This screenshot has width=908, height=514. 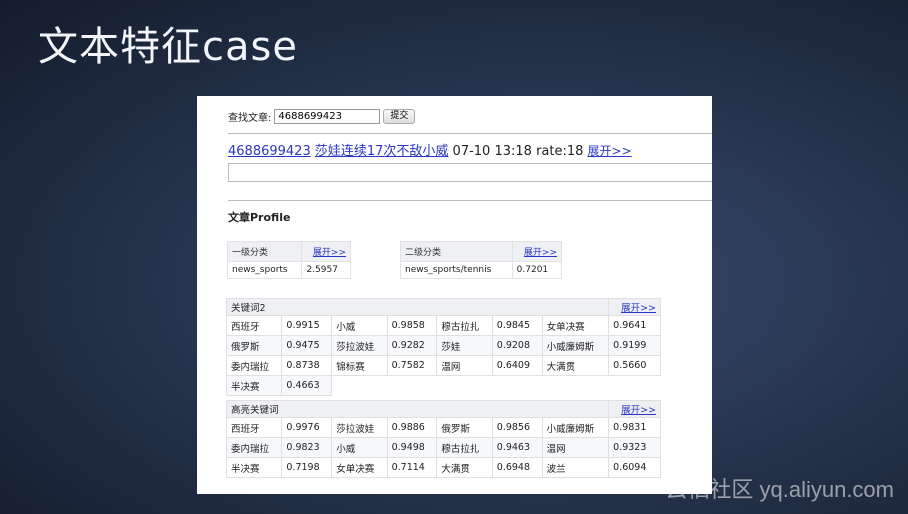 I want to click on keyword-score: 0.9845, so click(x=517, y=325).